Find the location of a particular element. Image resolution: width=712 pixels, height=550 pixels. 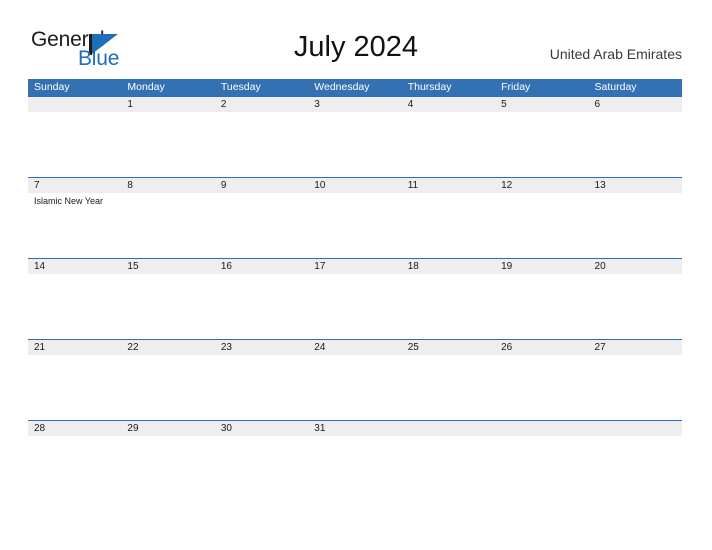

day-number: 21 is located at coordinates (74, 347).